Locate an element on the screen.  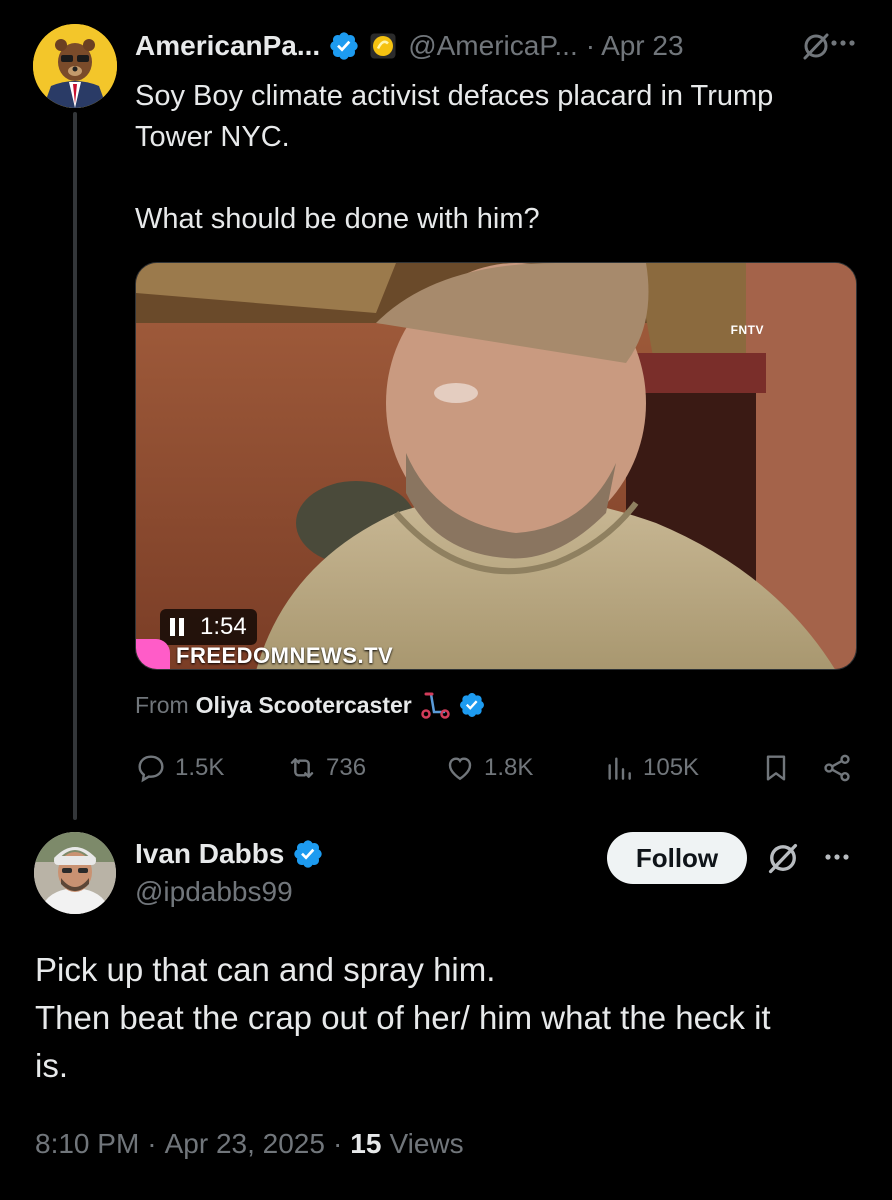
corner-logo: FNTV is located at coordinates (747, 330).